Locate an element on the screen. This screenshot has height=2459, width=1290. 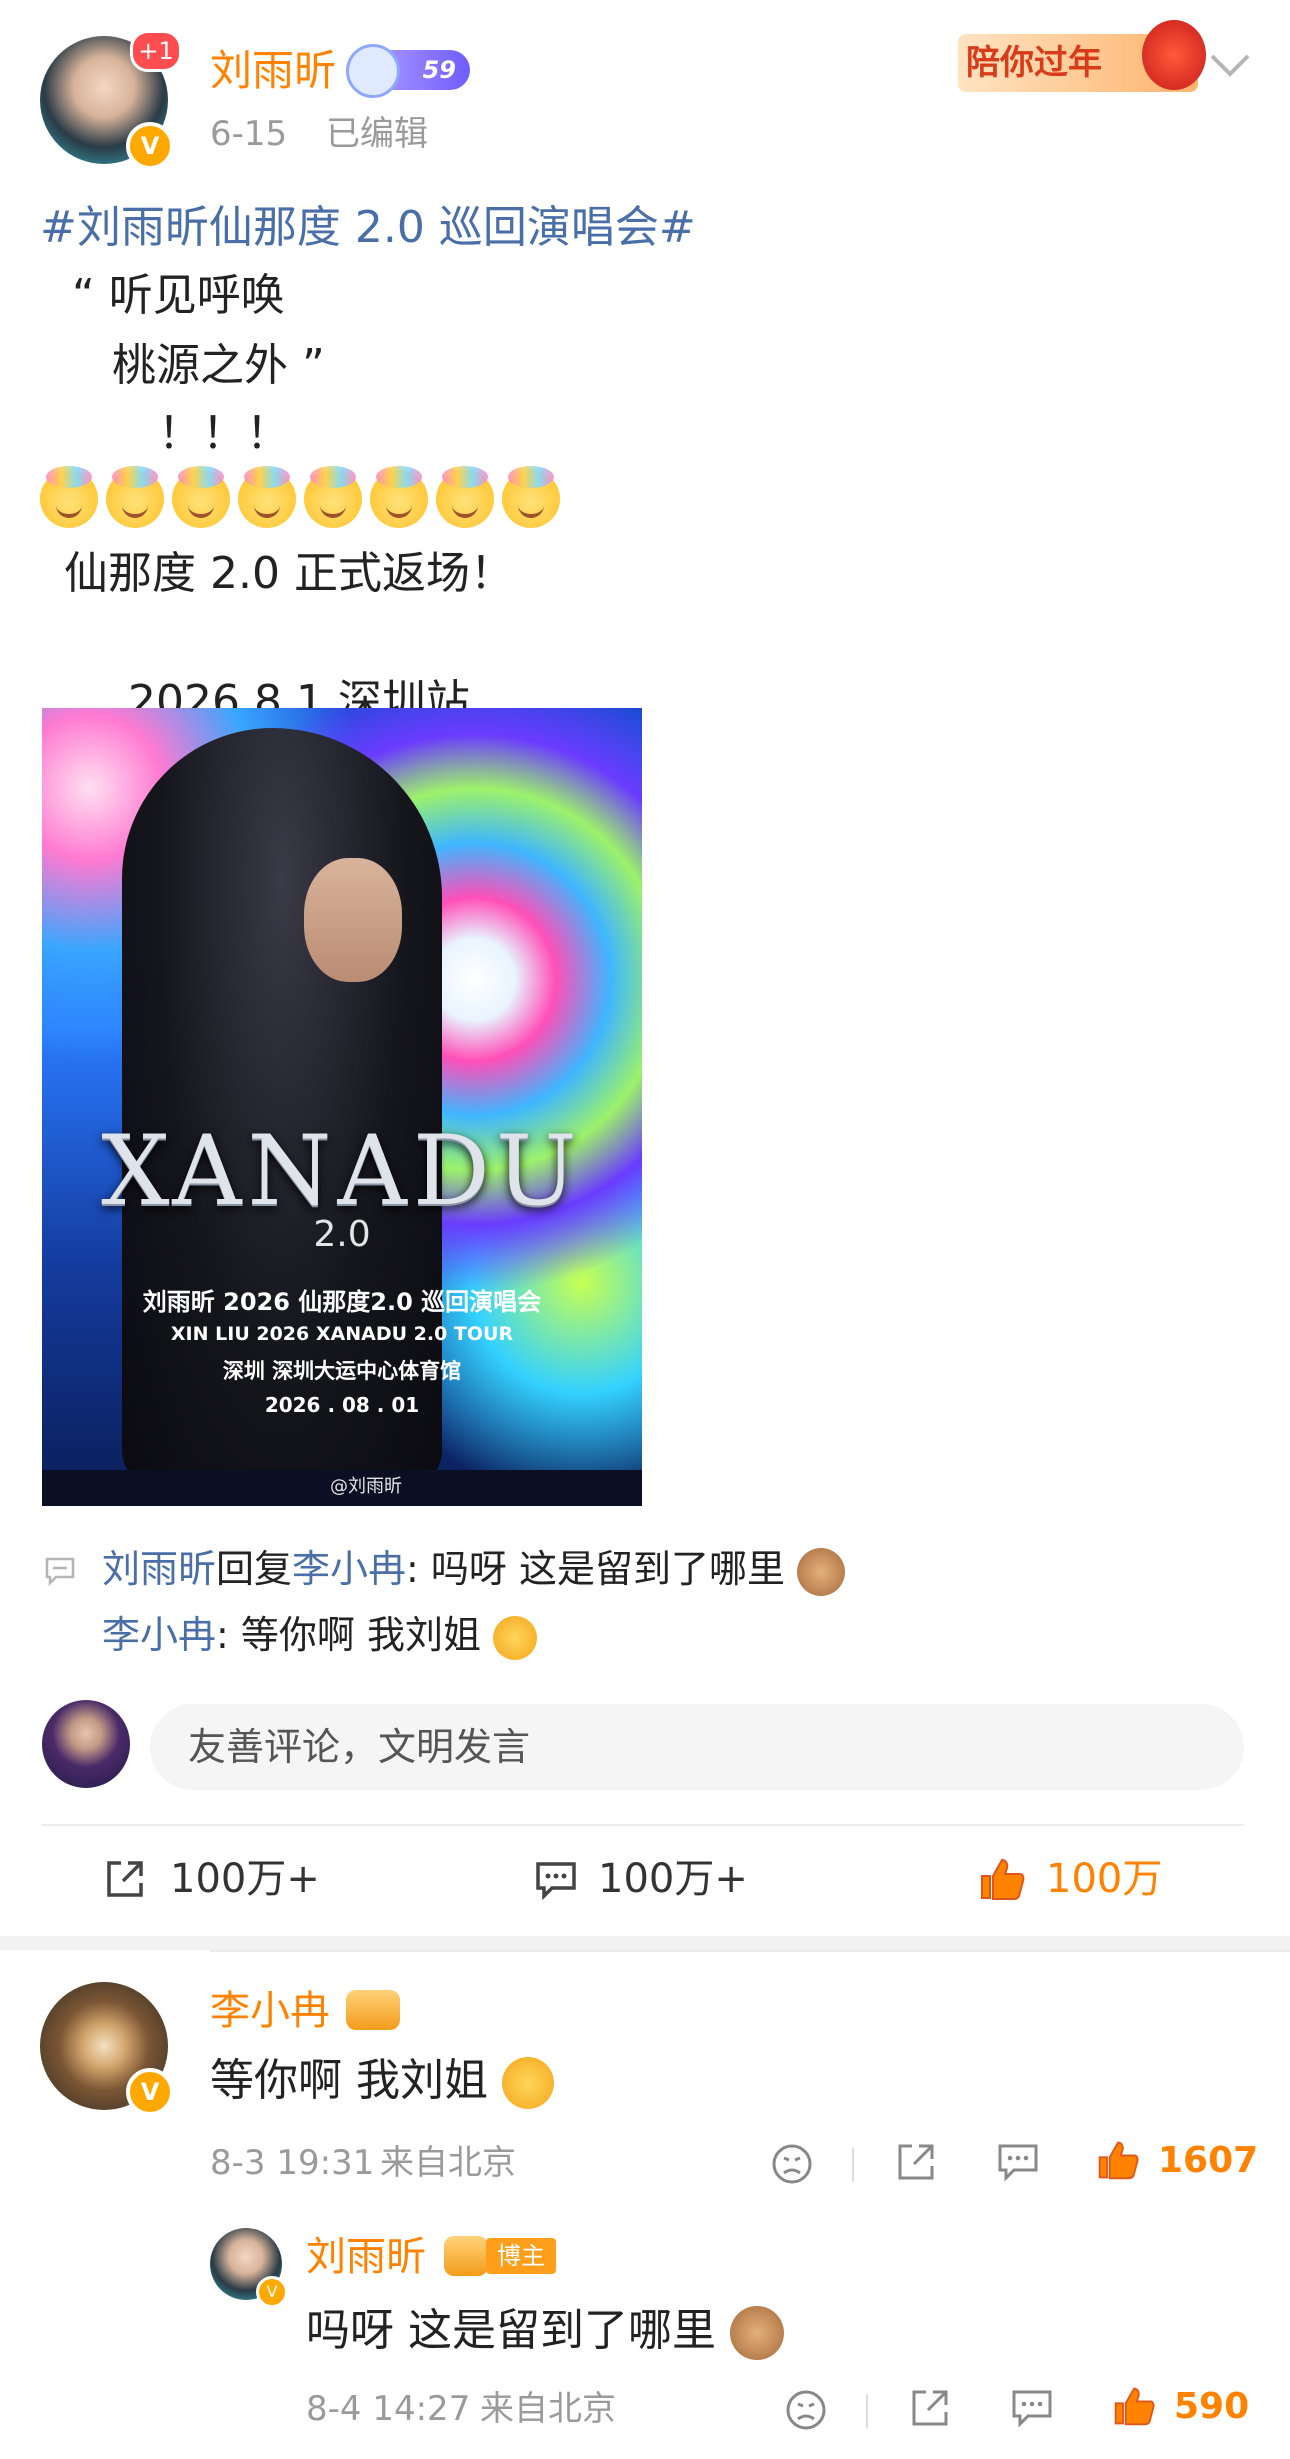
preview-comment-1-target: 李小冉 is located at coordinates (349, 1569).